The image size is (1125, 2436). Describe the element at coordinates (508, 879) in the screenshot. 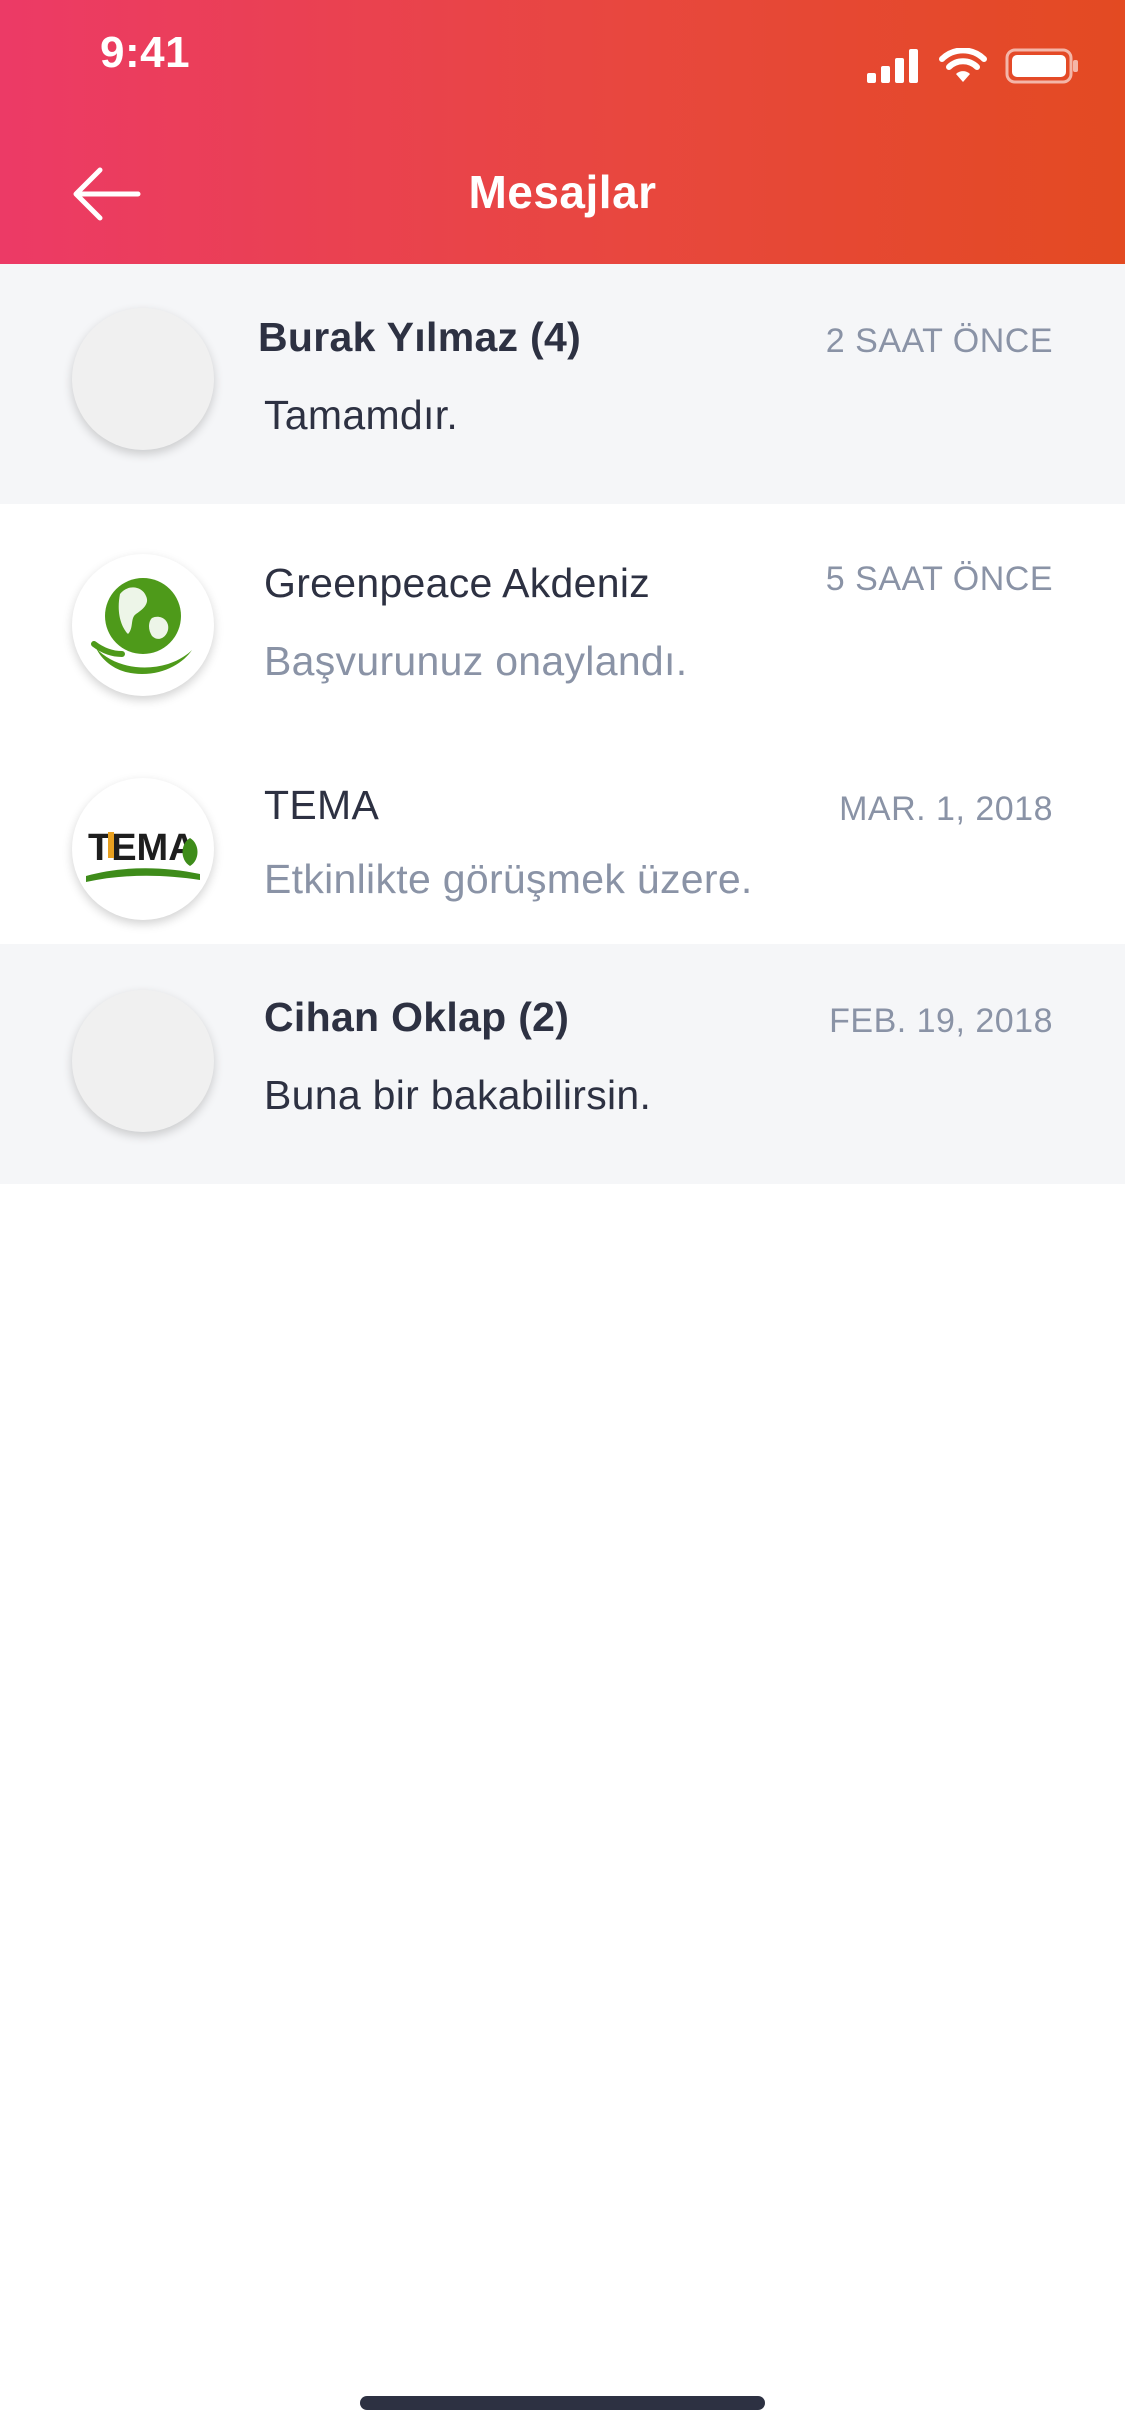

I see `message-preview: Etkinlikte görüşmek üzere.` at that location.